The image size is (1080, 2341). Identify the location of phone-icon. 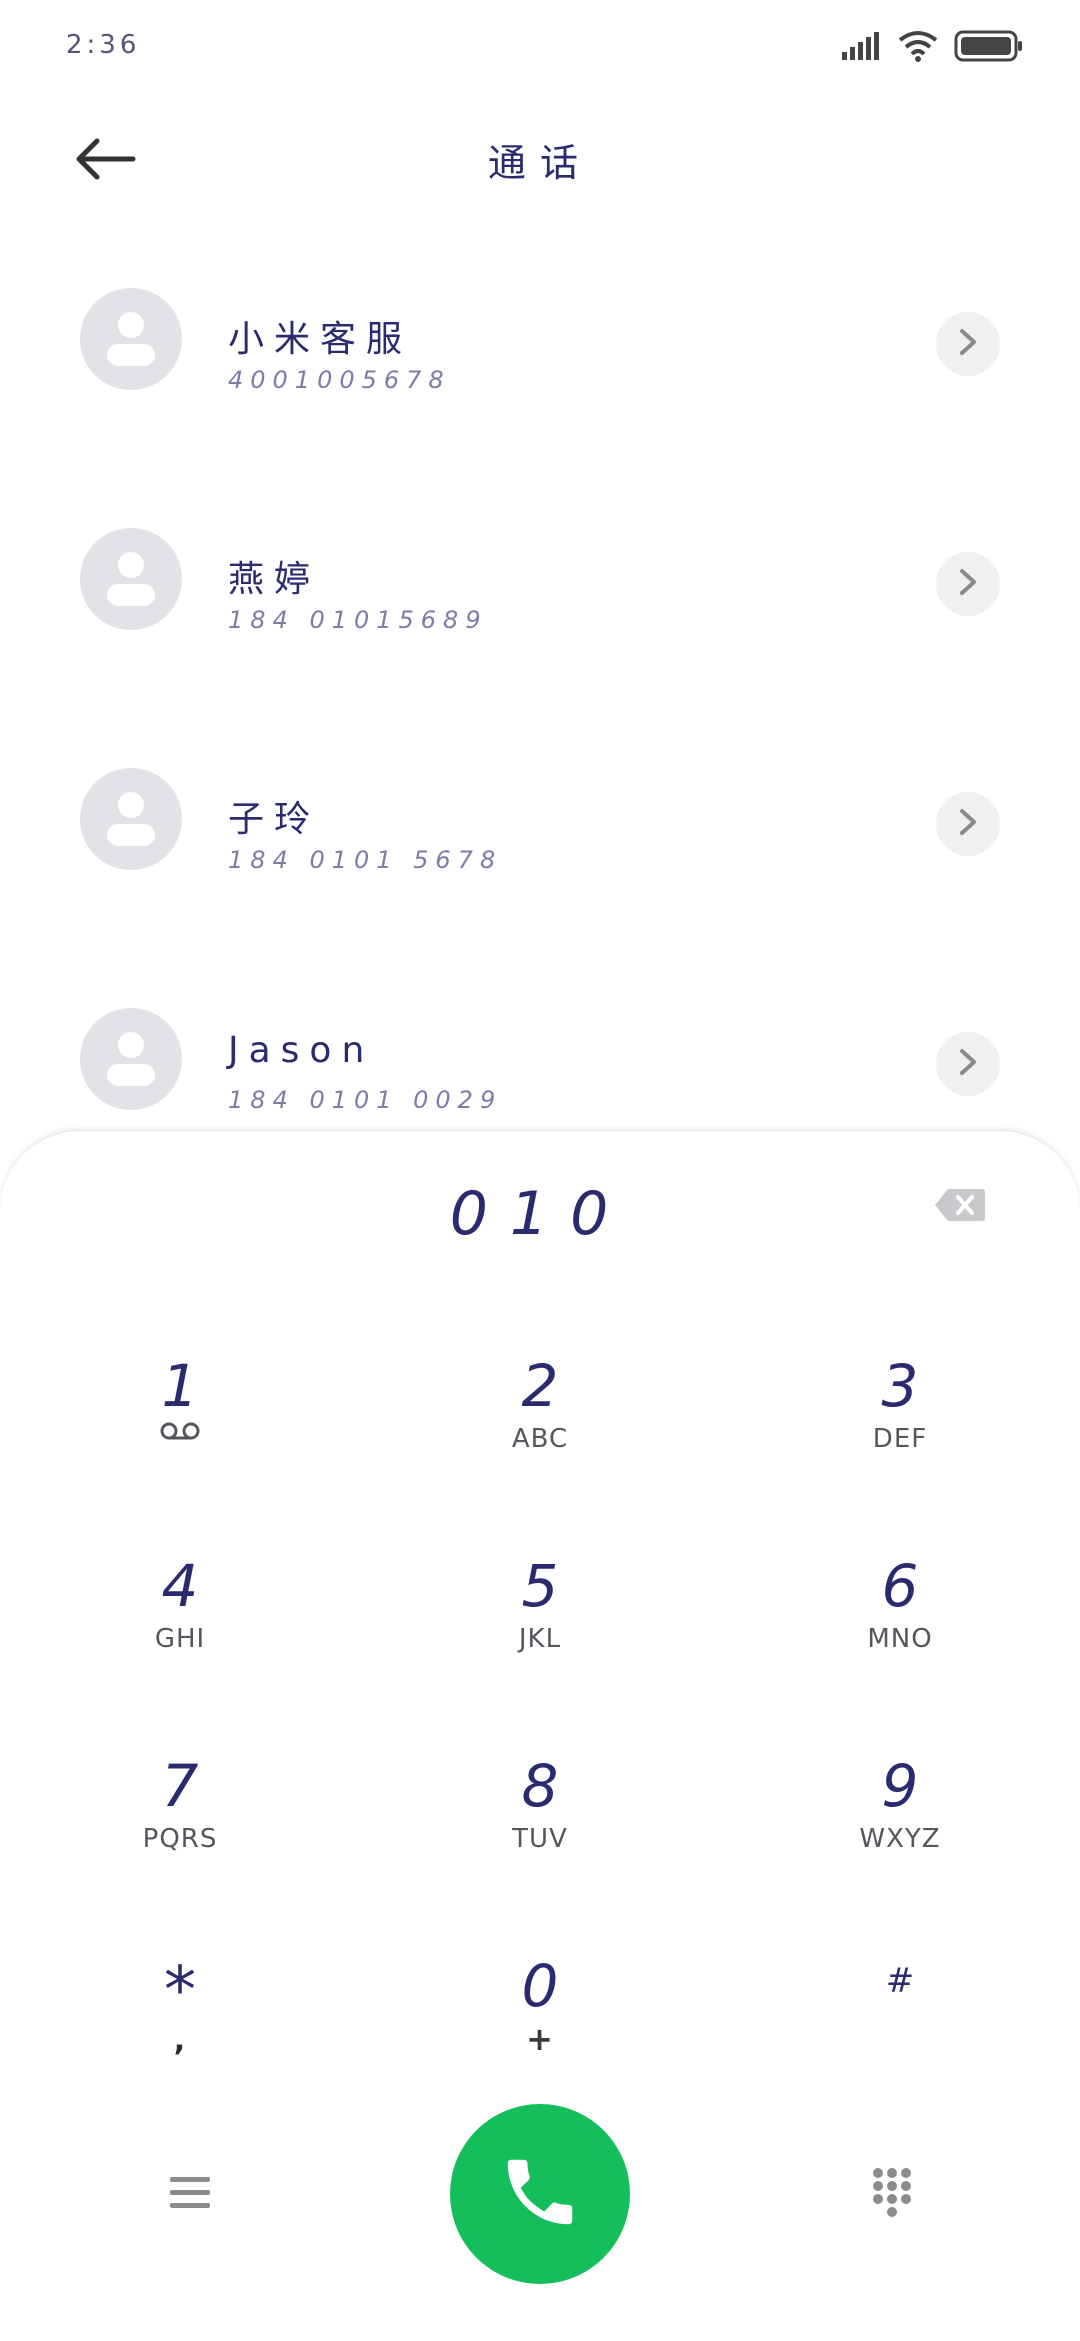
(540, 2194).